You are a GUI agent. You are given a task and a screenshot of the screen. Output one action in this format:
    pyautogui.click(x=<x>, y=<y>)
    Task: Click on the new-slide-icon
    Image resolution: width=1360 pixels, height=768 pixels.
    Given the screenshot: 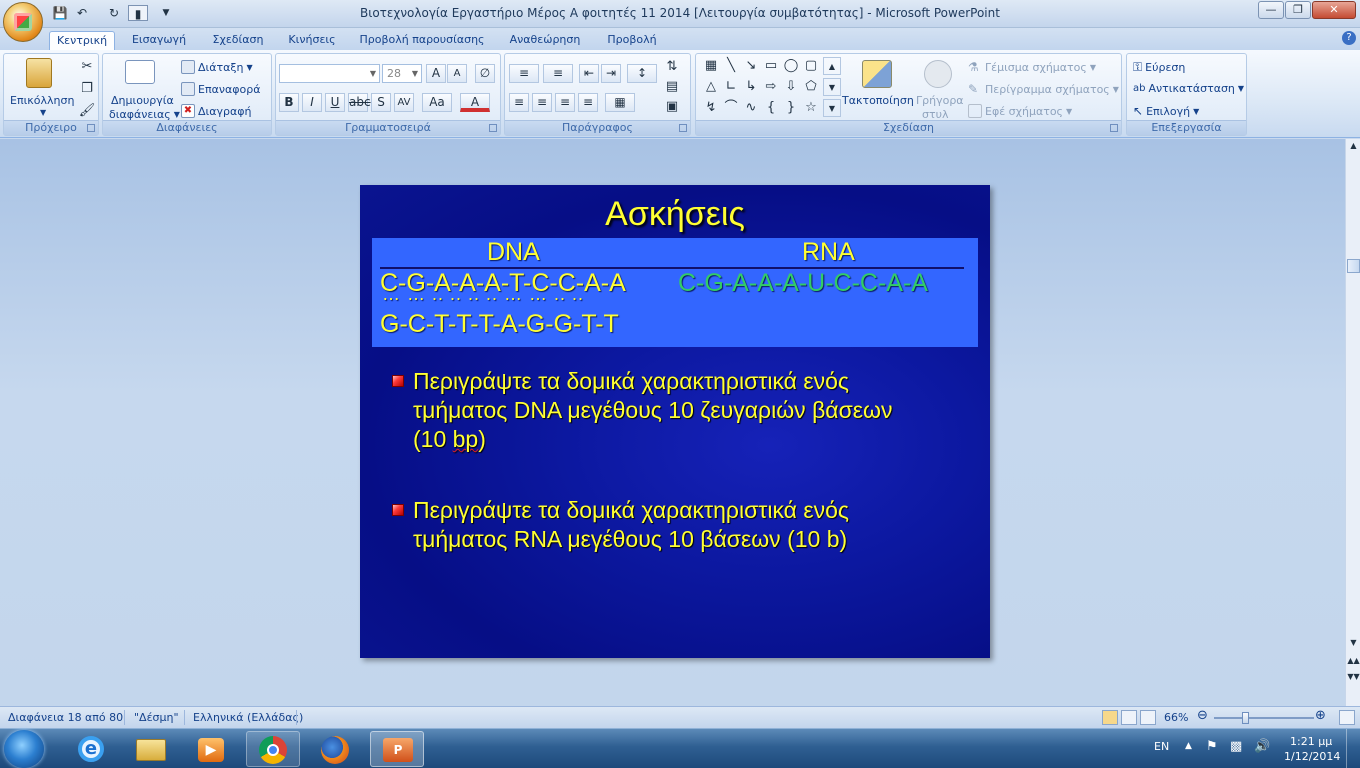 What is the action you would take?
    pyautogui.click(x=140, y=72)
    